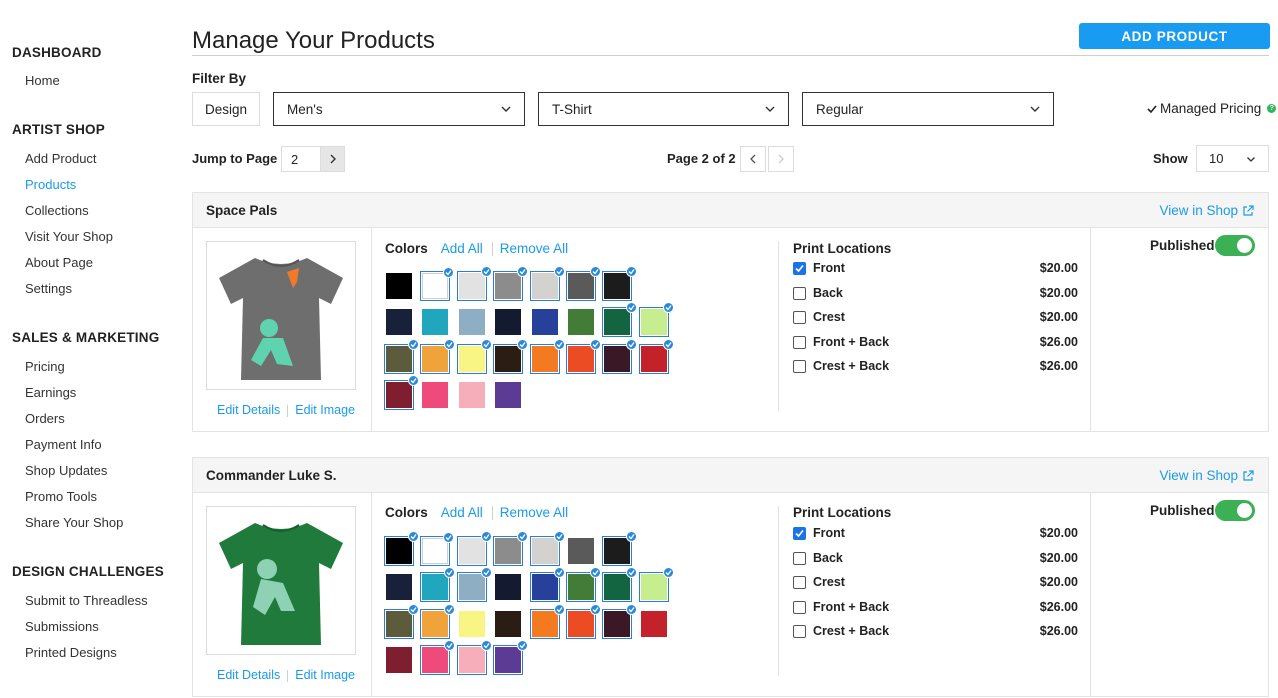  What do you see at coordinates (86, 600) in the screenshot?
I see `sidebar-item-submit-to-threadless: Submit to Threadless` at bounding box center [86, 600].